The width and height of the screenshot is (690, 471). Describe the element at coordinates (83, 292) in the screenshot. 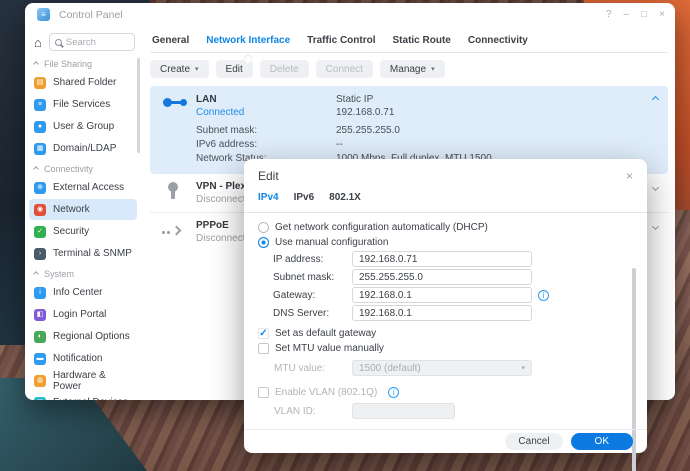

I see `sidebar-item-info-center: i Info Center` at that location.